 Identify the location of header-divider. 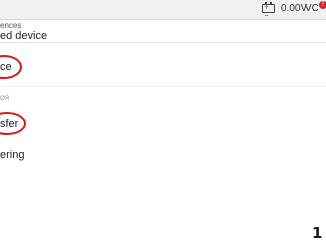
(163, 42).